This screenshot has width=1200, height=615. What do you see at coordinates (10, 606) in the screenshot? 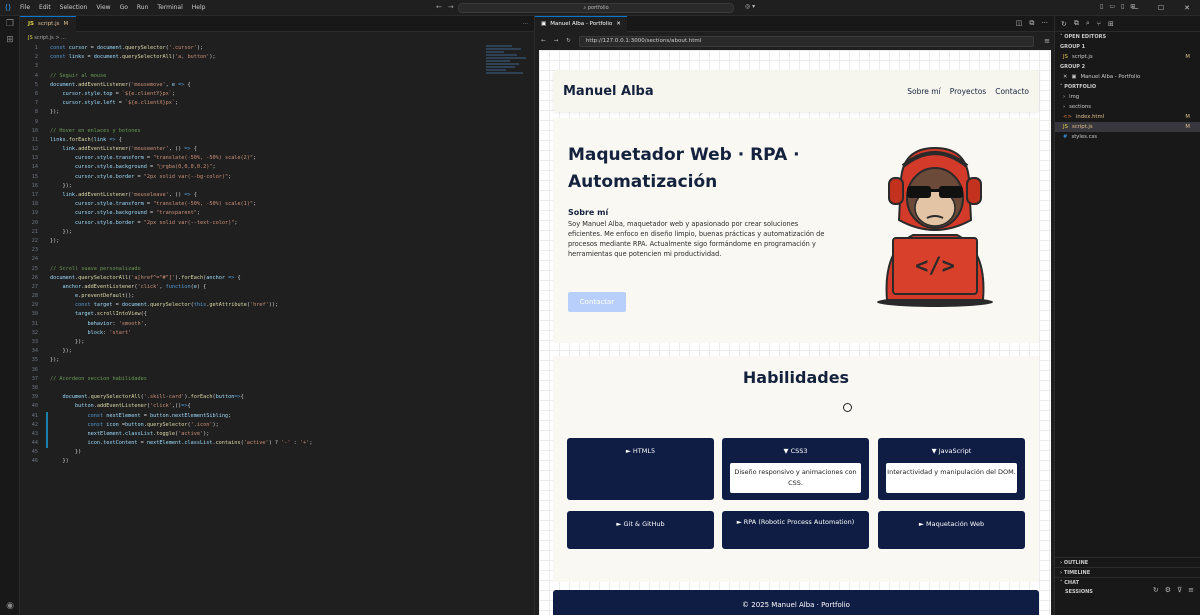
I see `account-icon: ◉` at bounding box center [10, 606].